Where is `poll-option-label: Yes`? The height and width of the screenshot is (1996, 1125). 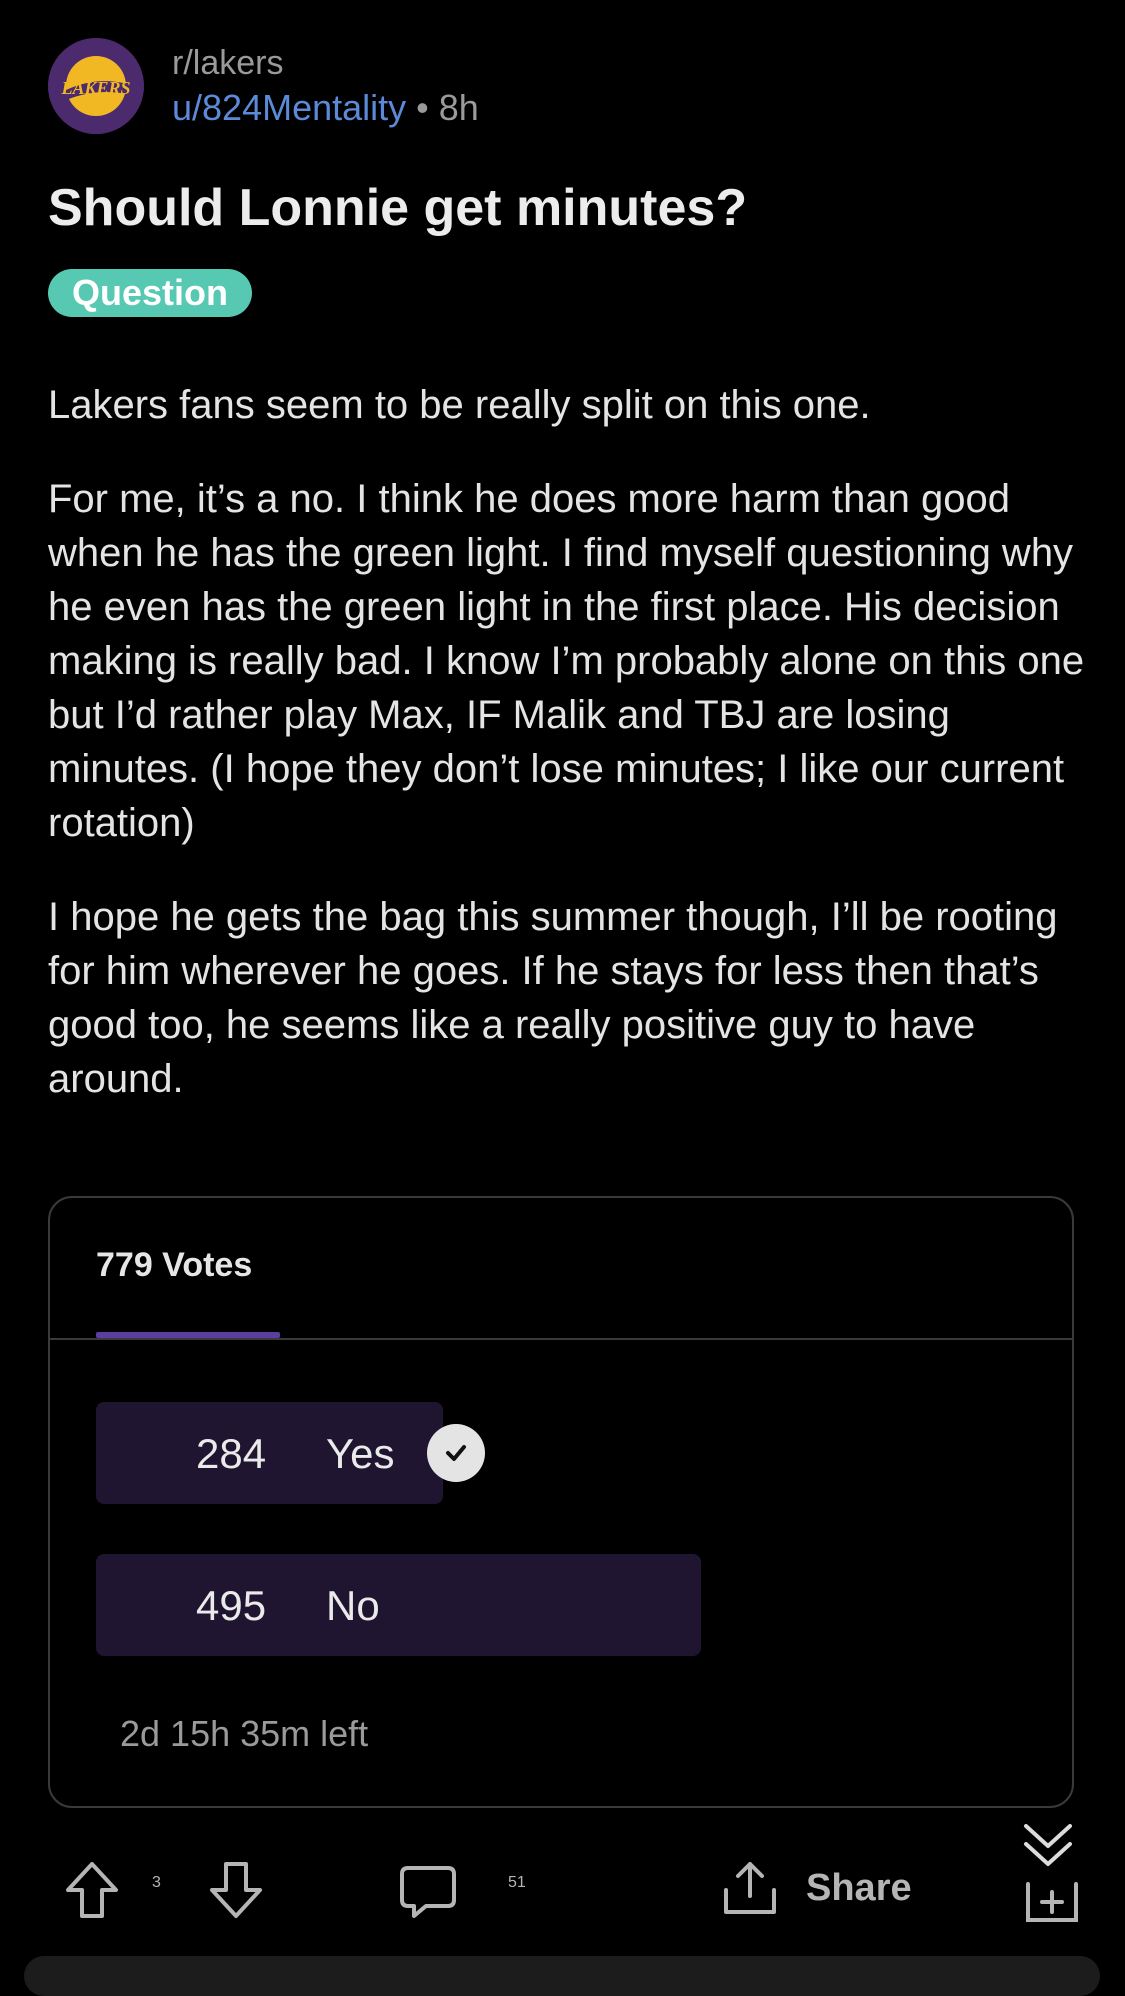 poll-option-label: Yes is located at coordinates (360, 1453).